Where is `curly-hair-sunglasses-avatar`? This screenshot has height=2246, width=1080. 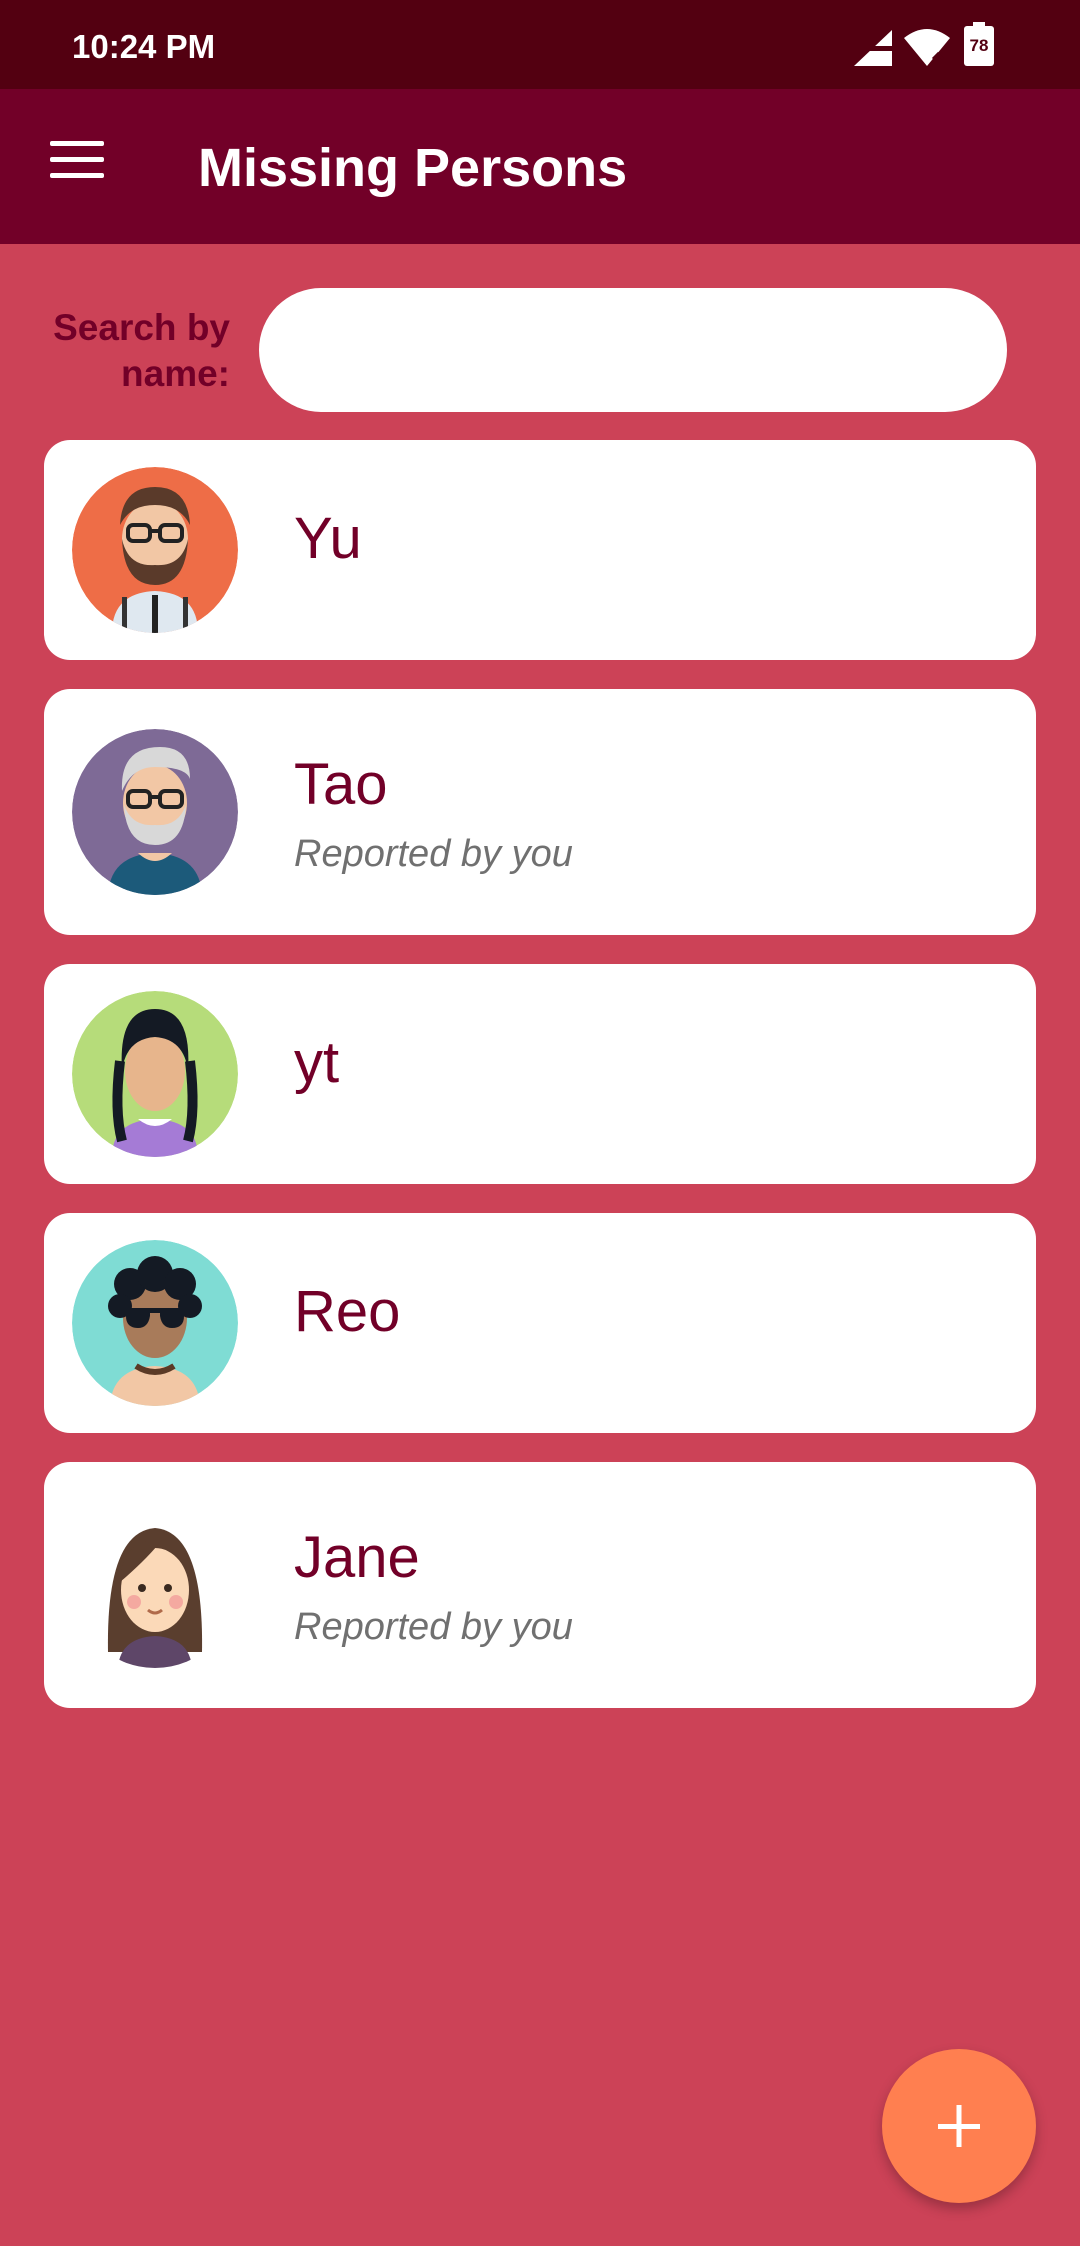 curly-hair-sunglasses-avatar is located at coordinates (155, 1323).